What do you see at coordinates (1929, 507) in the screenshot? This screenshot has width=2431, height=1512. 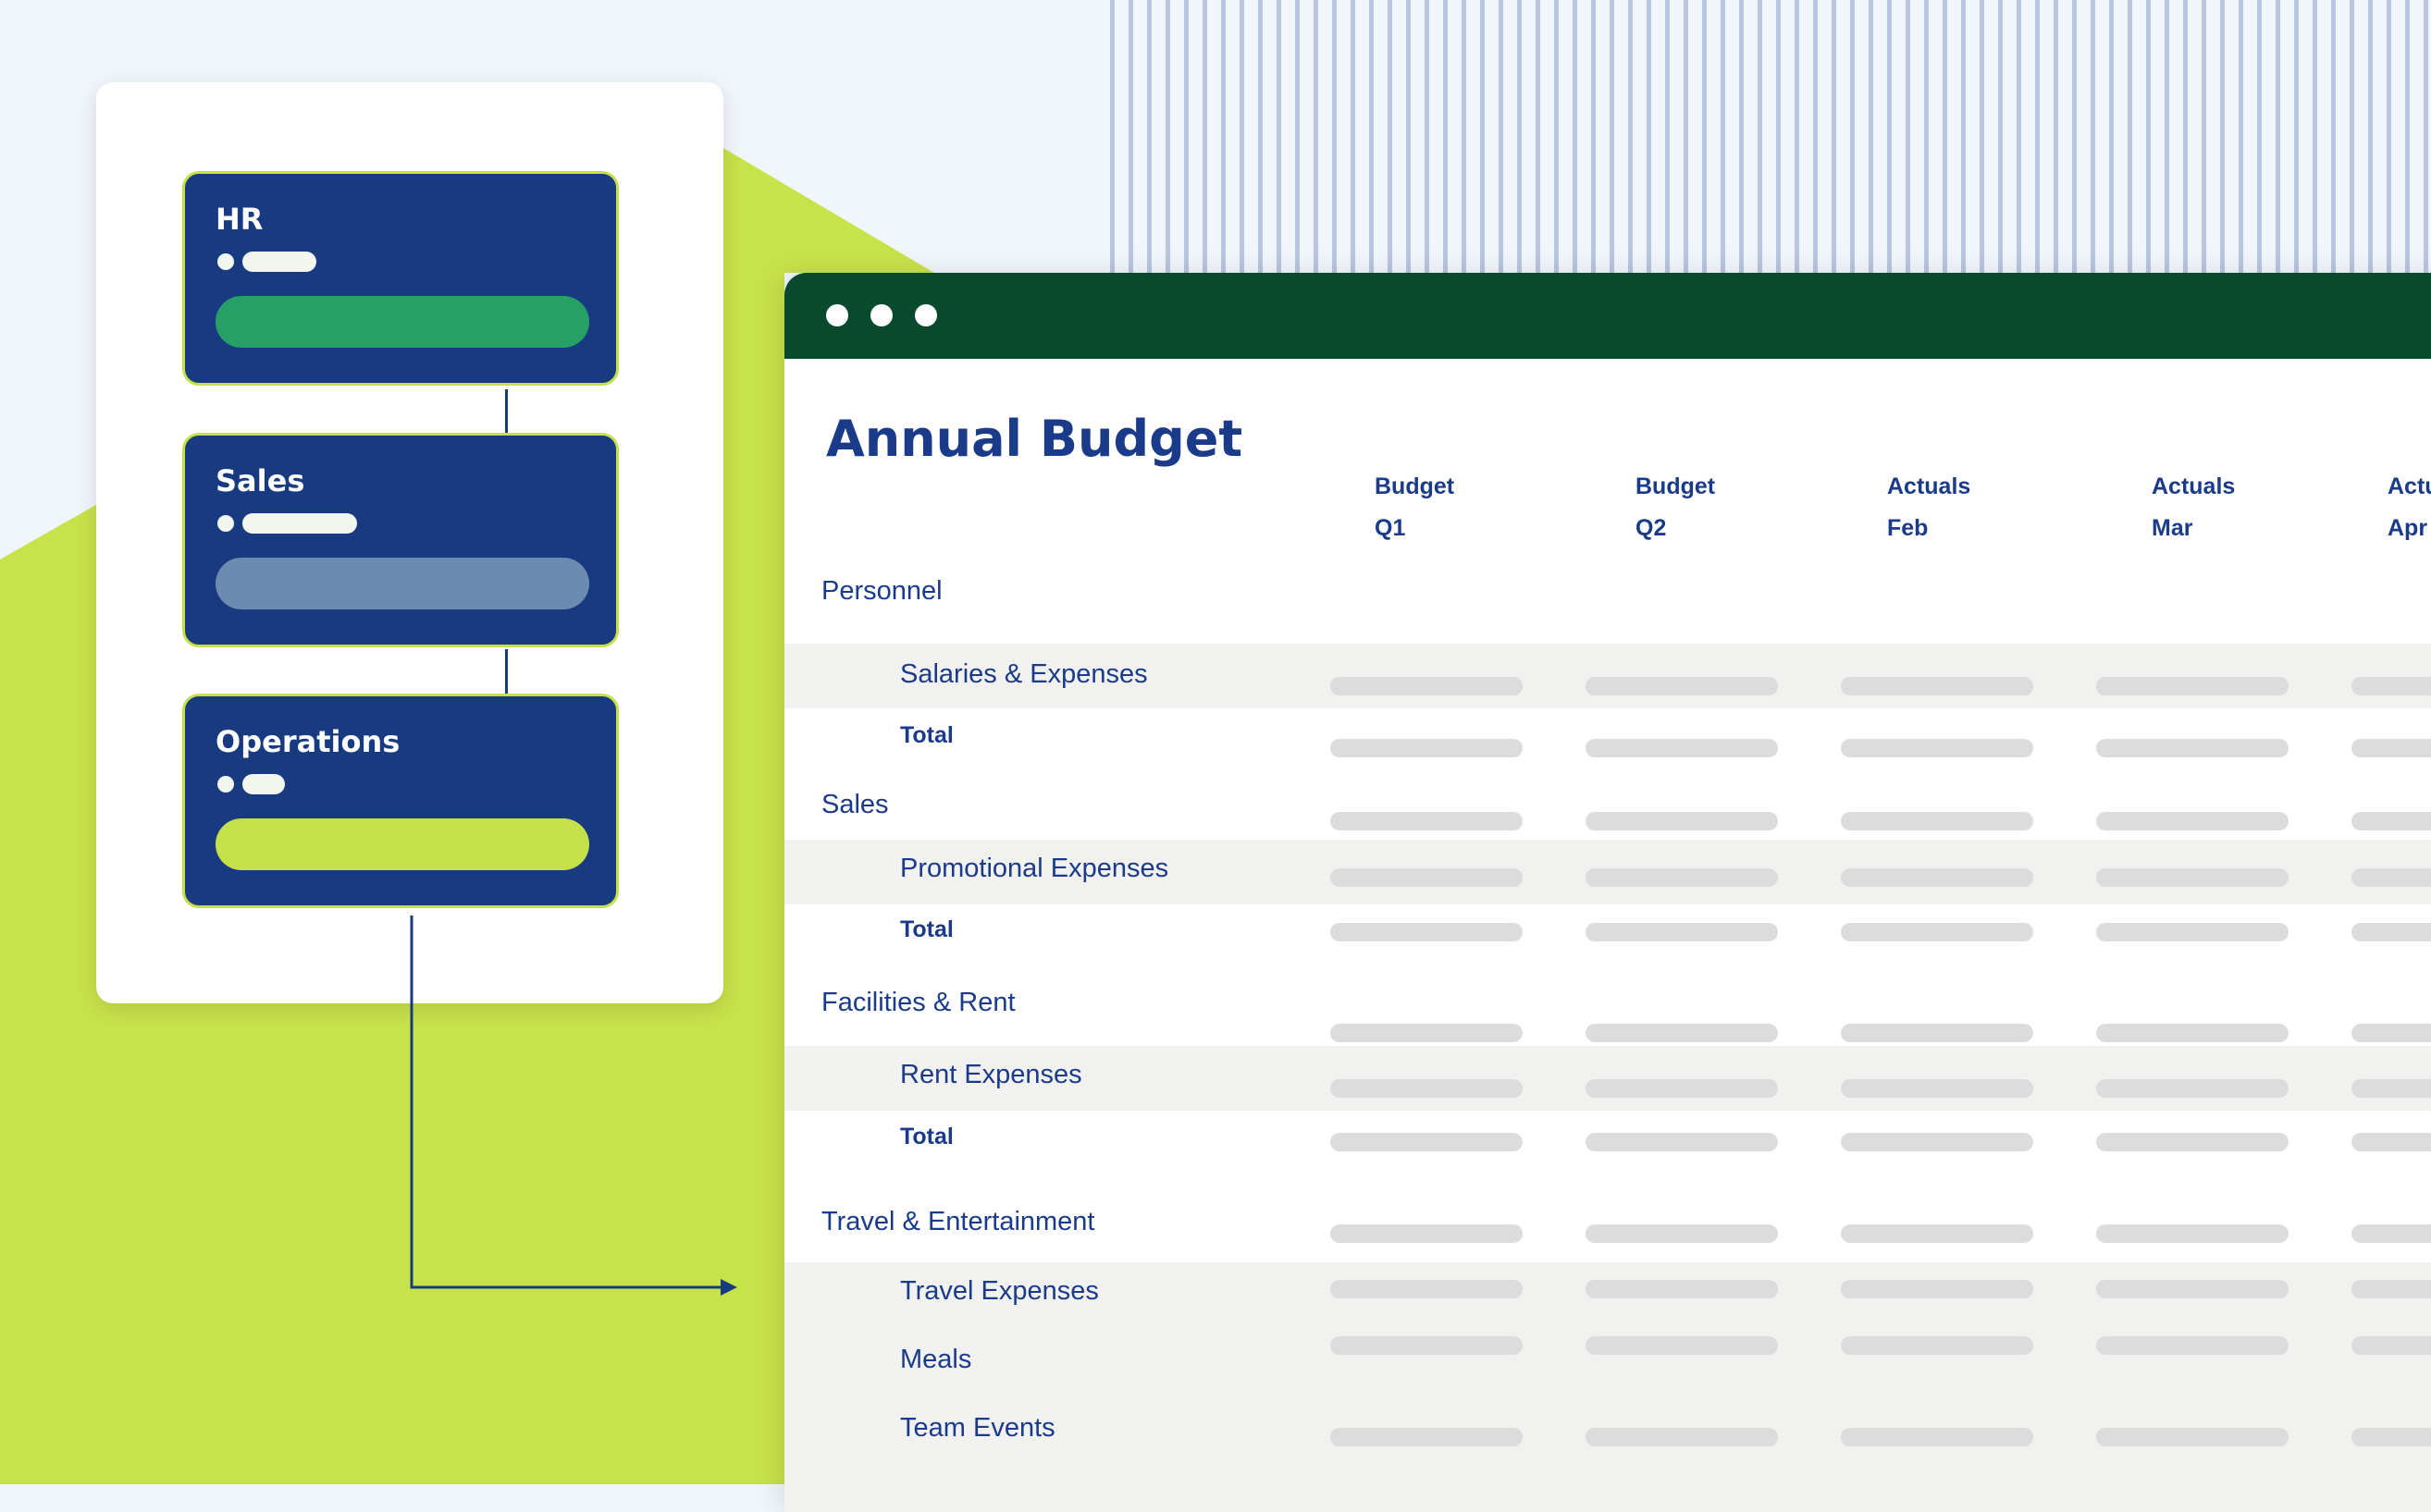 I see `column-header: Actuals Feb` at bounding box center [1929, 507].